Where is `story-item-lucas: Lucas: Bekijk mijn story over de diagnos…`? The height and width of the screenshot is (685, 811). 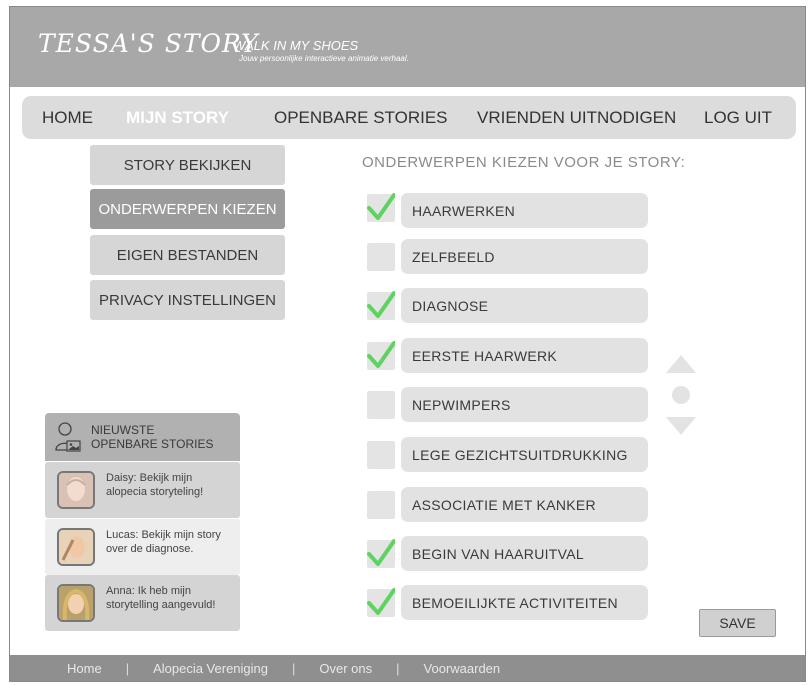 story-item-lucas: Lucas: Bekijk mijn story over de diagnos… is located at coordinates (142, 547).